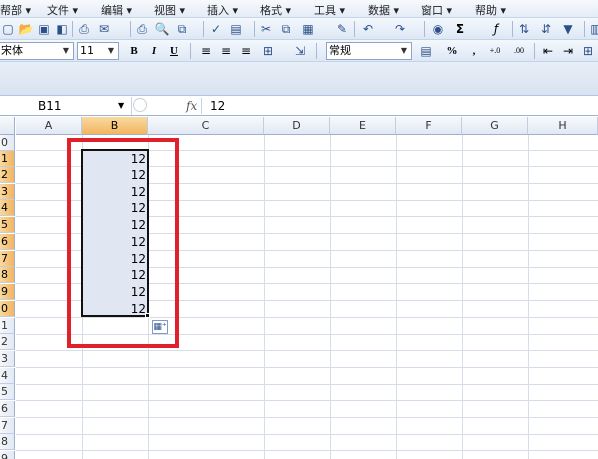 The image size is (598, 459). I want to click on menu-item-edit: 编辑 ▾, so click(116, 10).